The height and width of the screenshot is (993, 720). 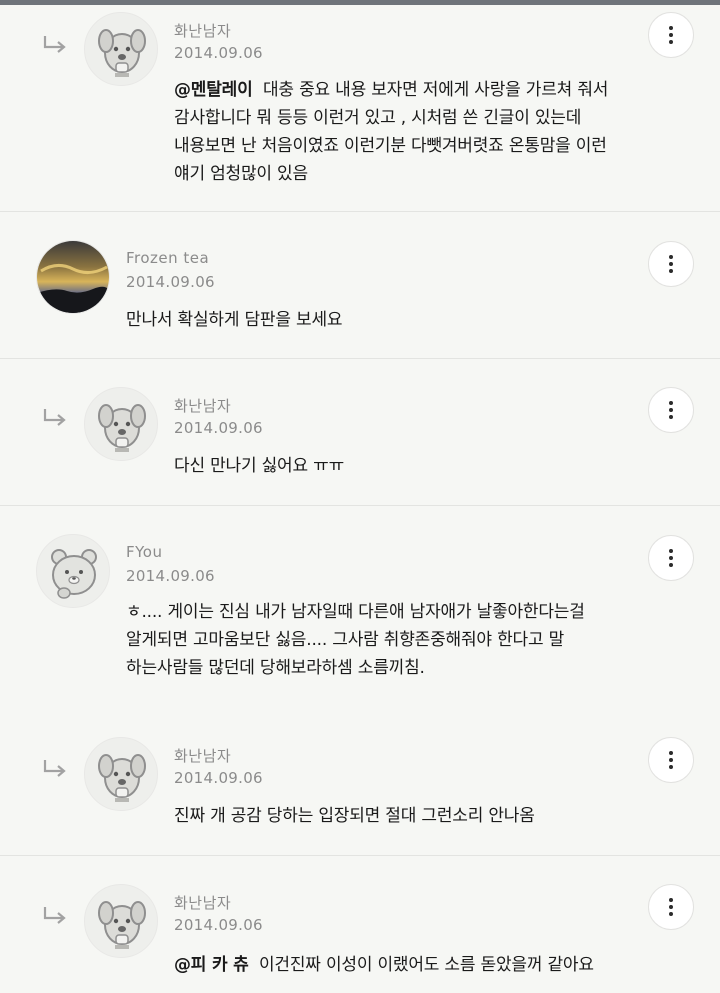 I want to click on avatar-photo, so click(x=73, y=277).